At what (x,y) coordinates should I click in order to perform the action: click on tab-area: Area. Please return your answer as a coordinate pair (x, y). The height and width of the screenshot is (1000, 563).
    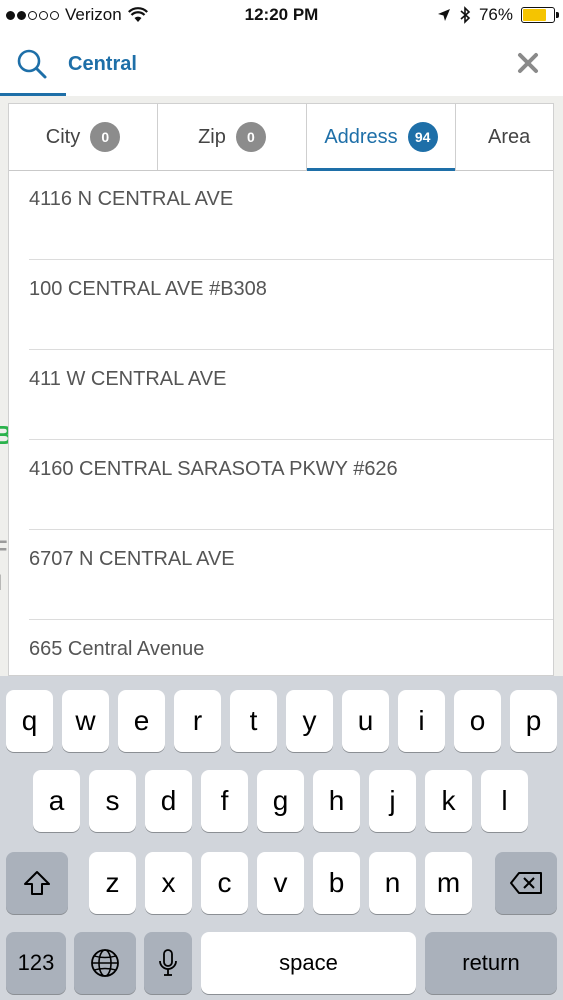
    Looking at the image, I should click on (504, 137).